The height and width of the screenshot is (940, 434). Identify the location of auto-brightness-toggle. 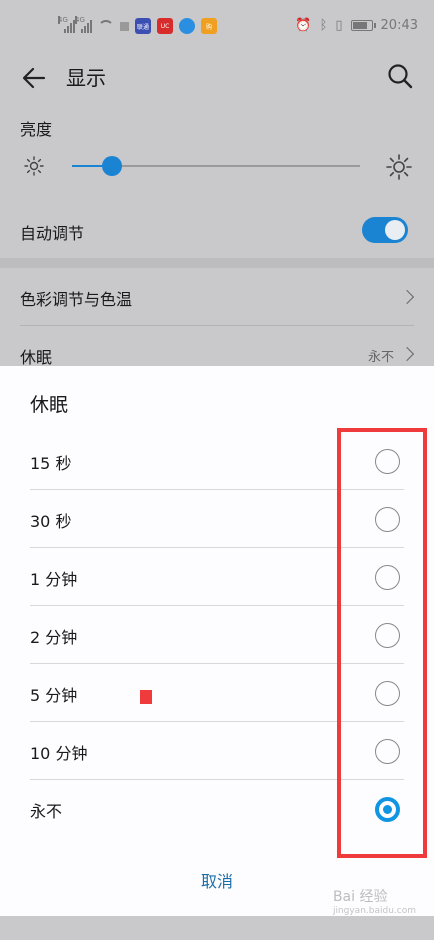
(385, 230).